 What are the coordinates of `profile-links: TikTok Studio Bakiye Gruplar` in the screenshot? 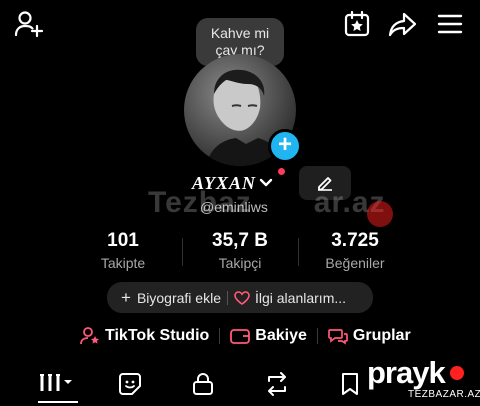 It's located at (245, 336).